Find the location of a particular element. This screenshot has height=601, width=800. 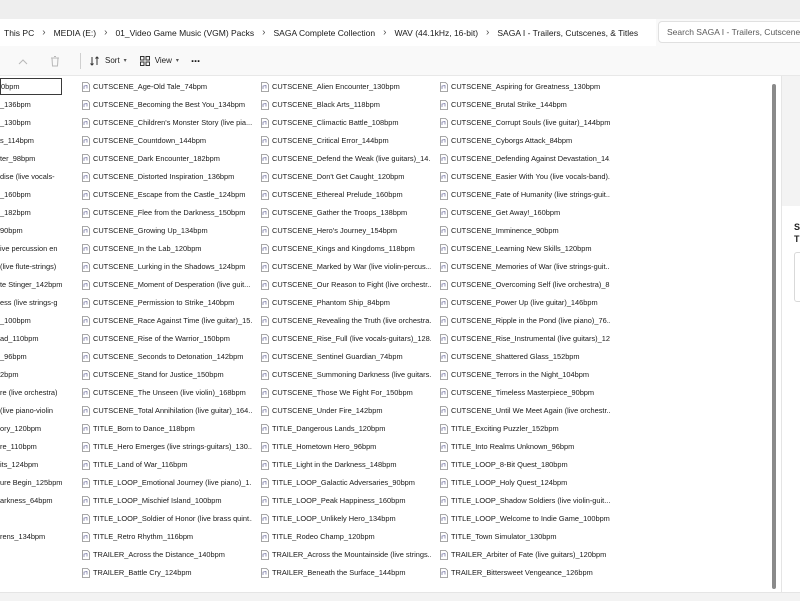

file-item: TITLE_Born to Dance_118bpm is located at coordinates (167, 428).